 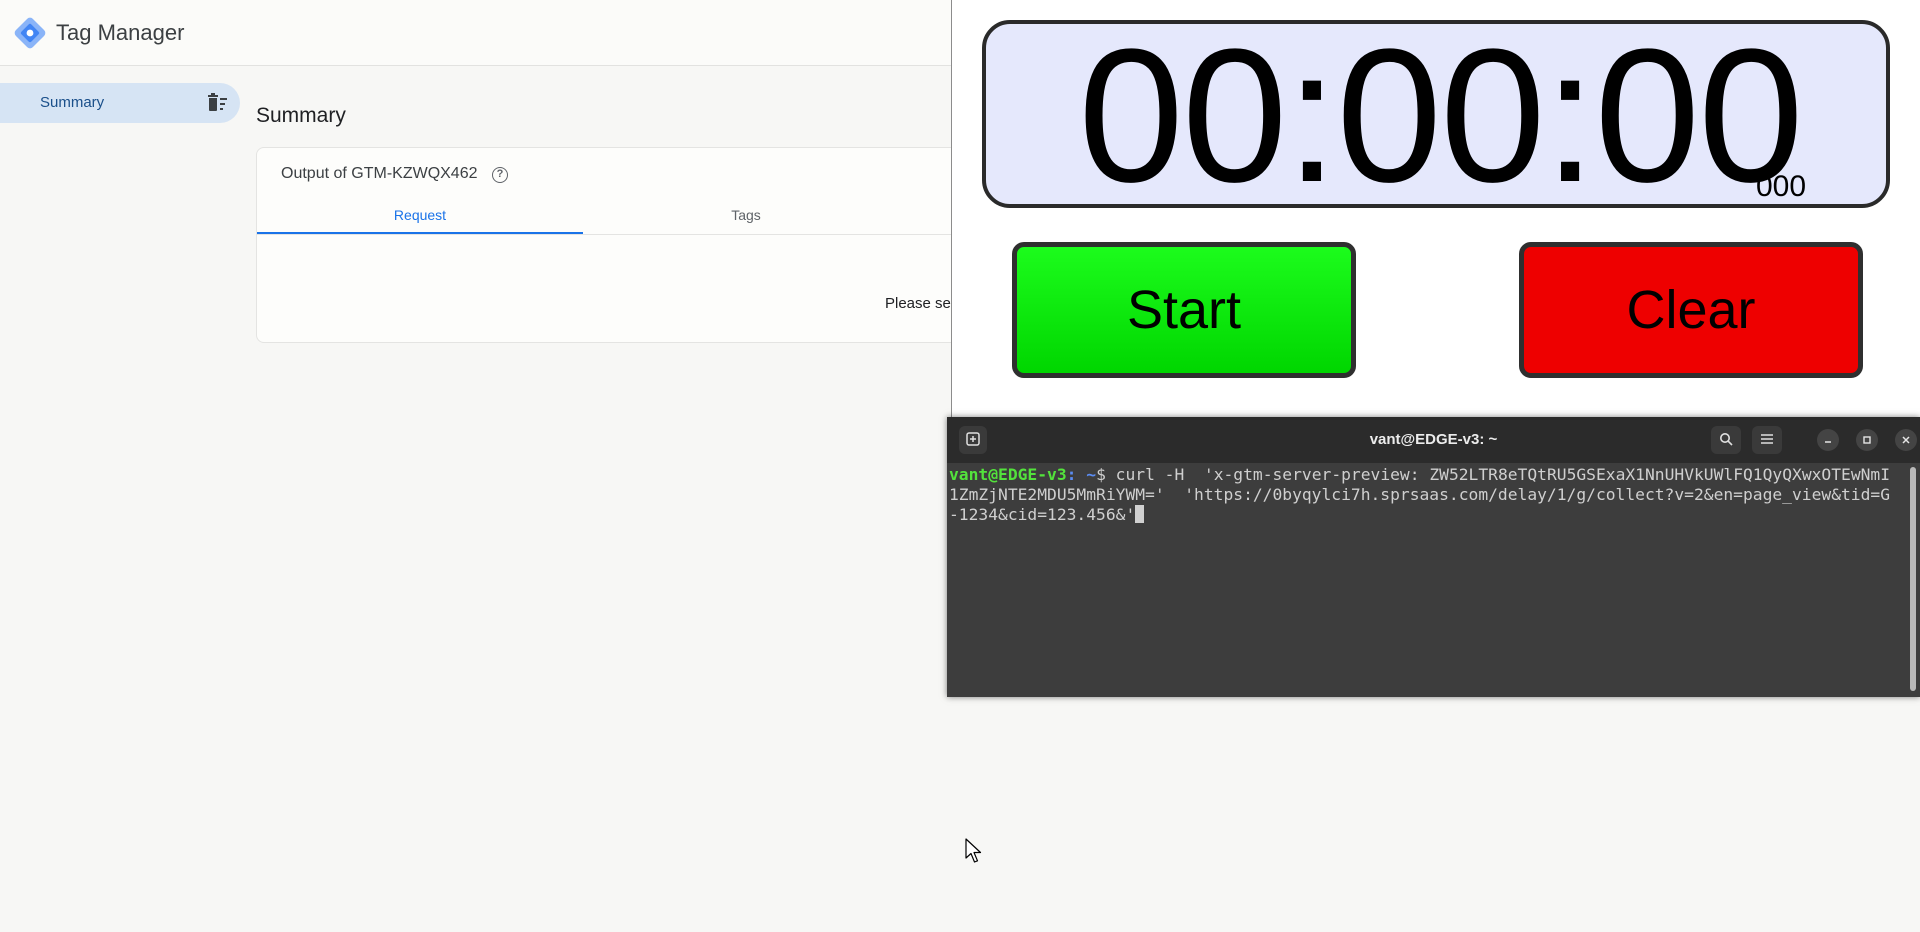 I want to click on card-title: Output of GTM-KZWQX462, so click(x=379, y=173).